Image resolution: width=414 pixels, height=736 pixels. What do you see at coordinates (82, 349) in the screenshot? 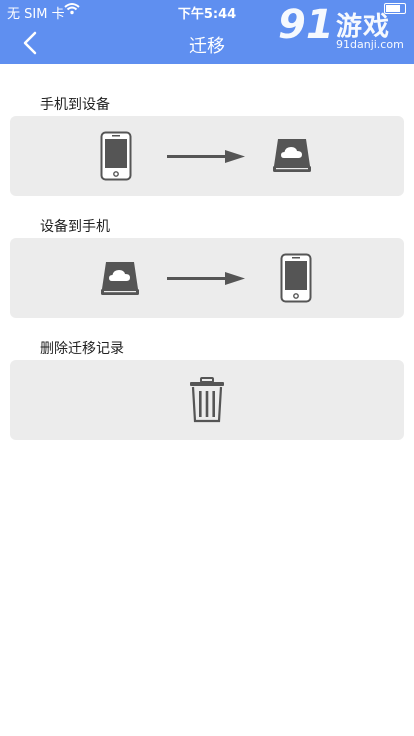
I see `section-label-delete-records: 删除迁移记录` at bounding box center [82, 349].